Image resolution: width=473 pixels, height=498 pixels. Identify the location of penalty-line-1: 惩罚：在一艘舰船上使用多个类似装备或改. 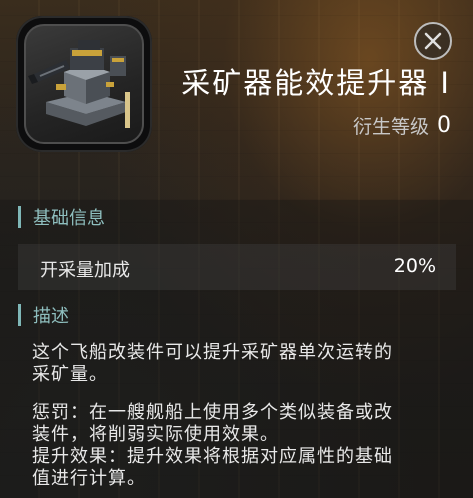
(212, 412).